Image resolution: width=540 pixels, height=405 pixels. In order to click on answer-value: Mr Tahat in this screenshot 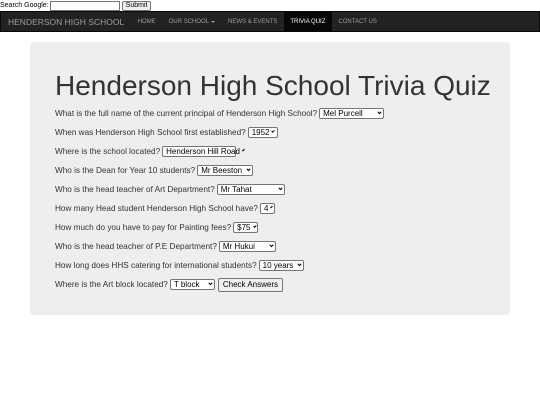, I will do `click(236, 189)`.